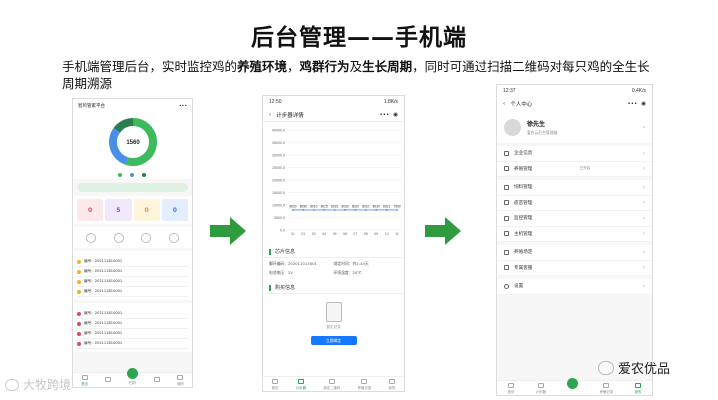 Image resolution: width=718 pixels, height=400 pixels. Describe the element at coordinates (282, 230) in the screenshot. I see `y-tick-label: 0.0` at that location.